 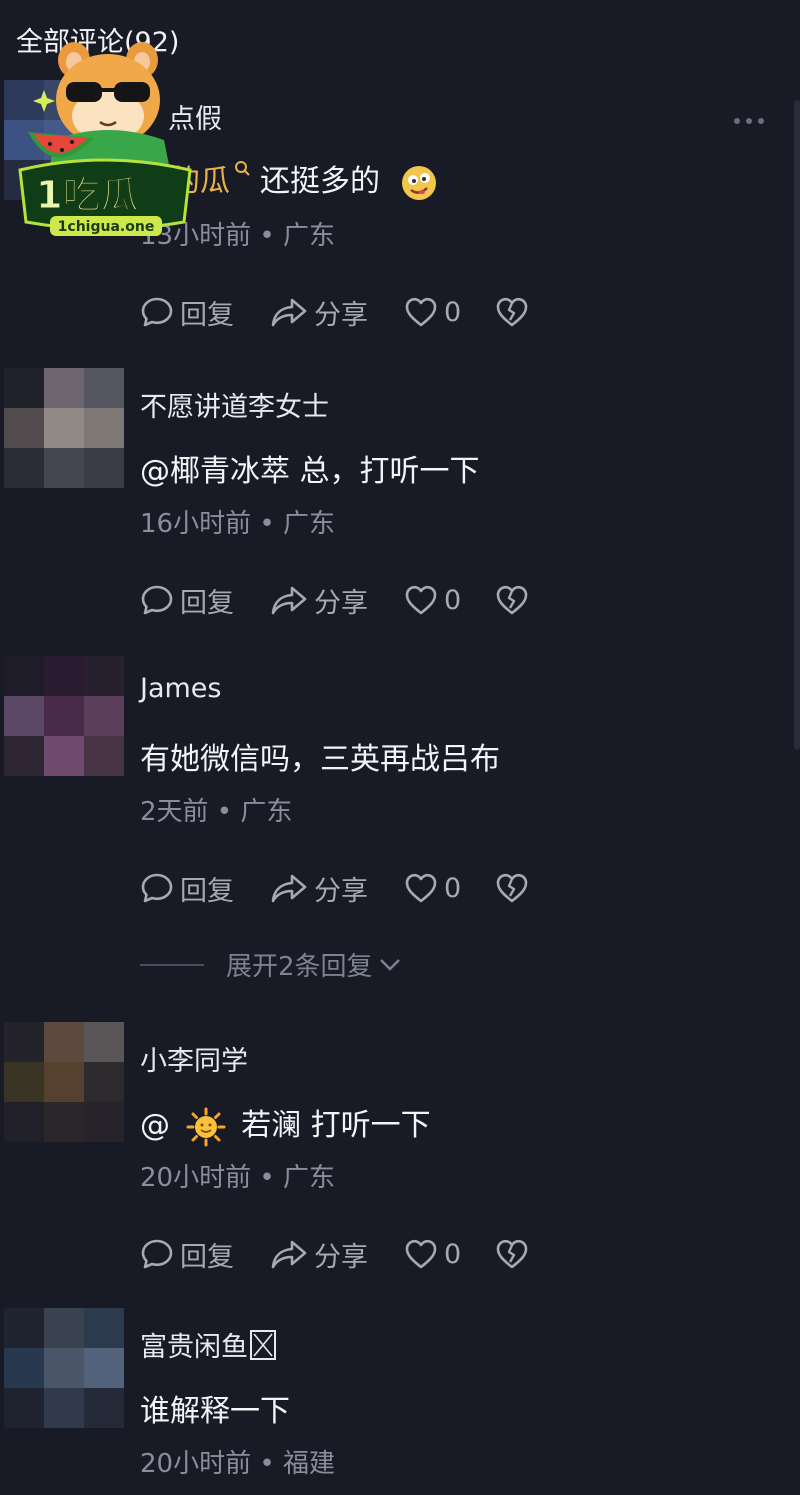 What do you see at coordinates (106, 227) in the screenshot?
I see `logo-site-text: 1chigua.one` at bounding box center [106, 227].